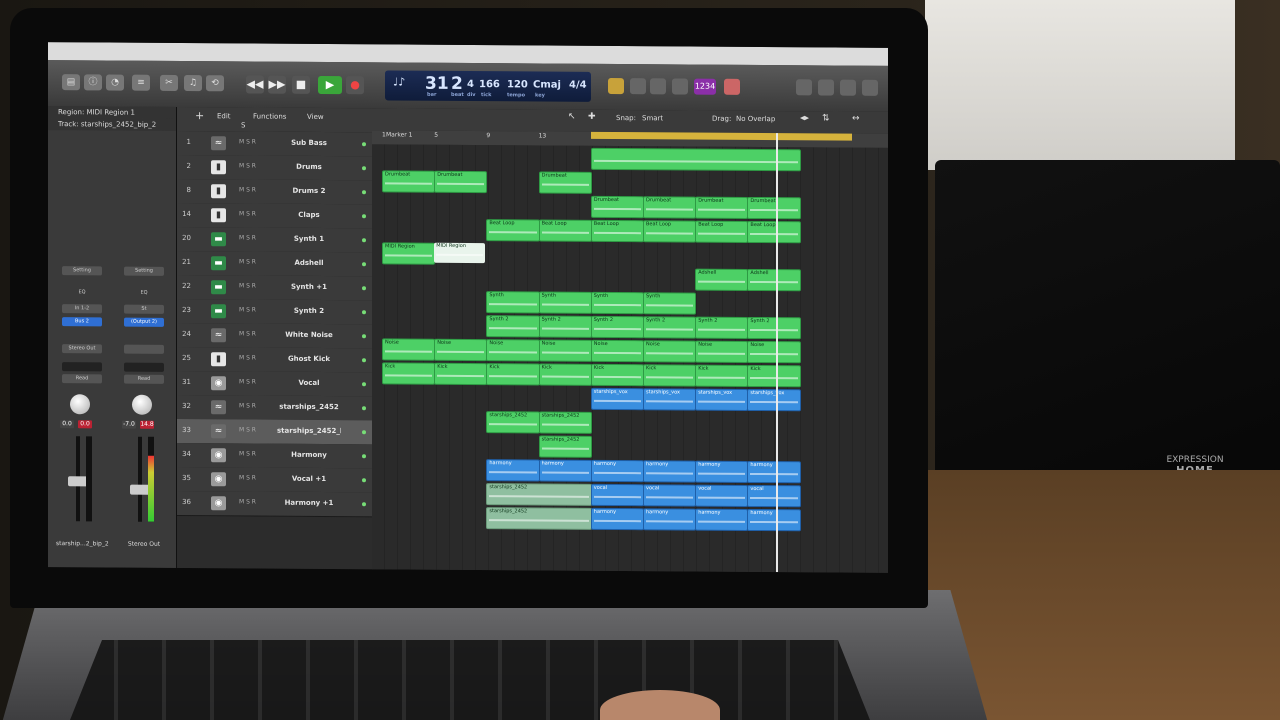 This screenshot has width=1280, height=720. Describe the element at coordinates (755, 119) in the screenshot. I see `drag-value: No Overlap` at that location.